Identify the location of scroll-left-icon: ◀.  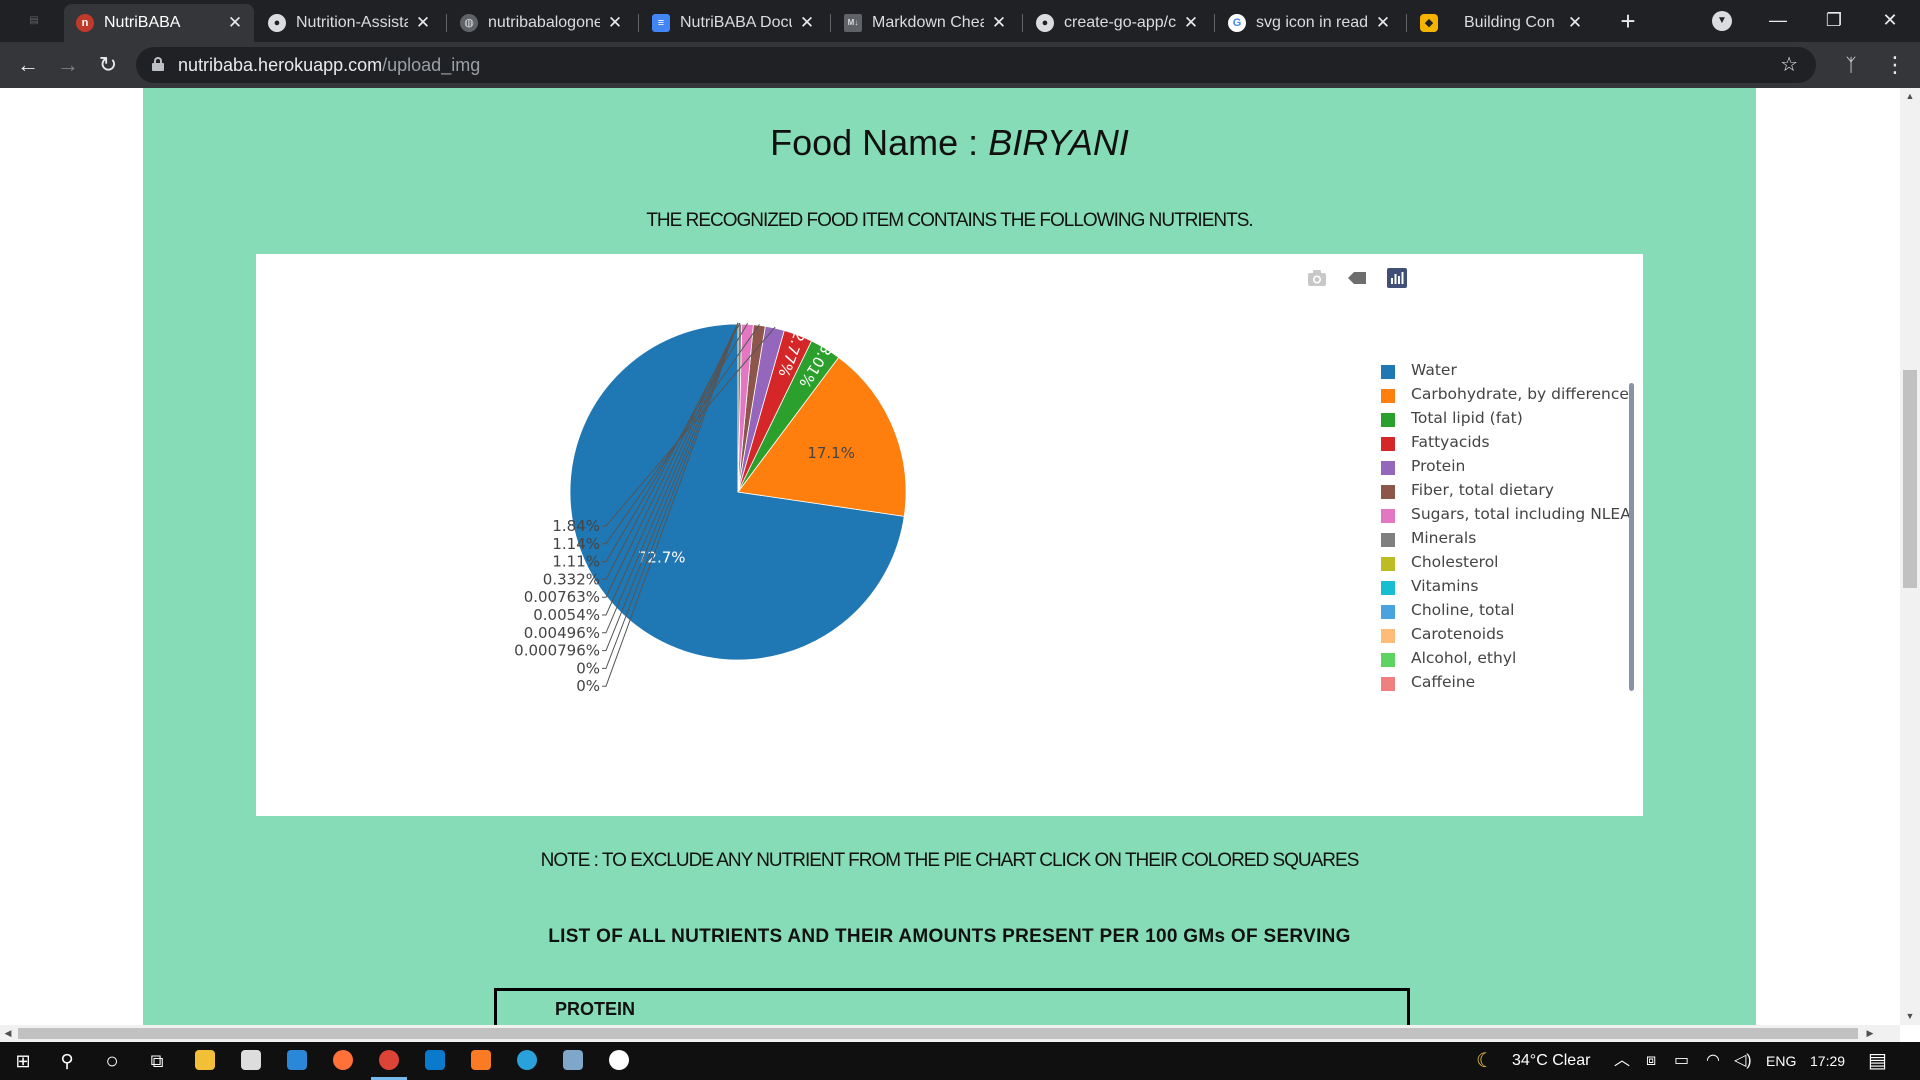
(8, 1033).